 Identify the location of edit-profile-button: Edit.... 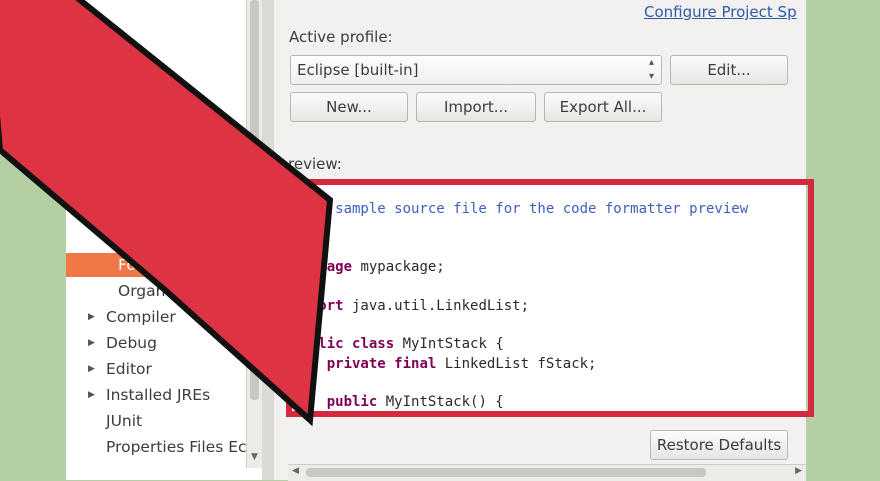
(729, 70).